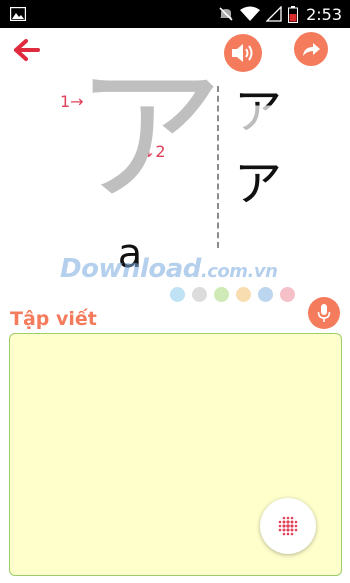 The height and width of the screenshot is (583, 350). I want to click on watermark: Download.com.vn, so click(169, 269).